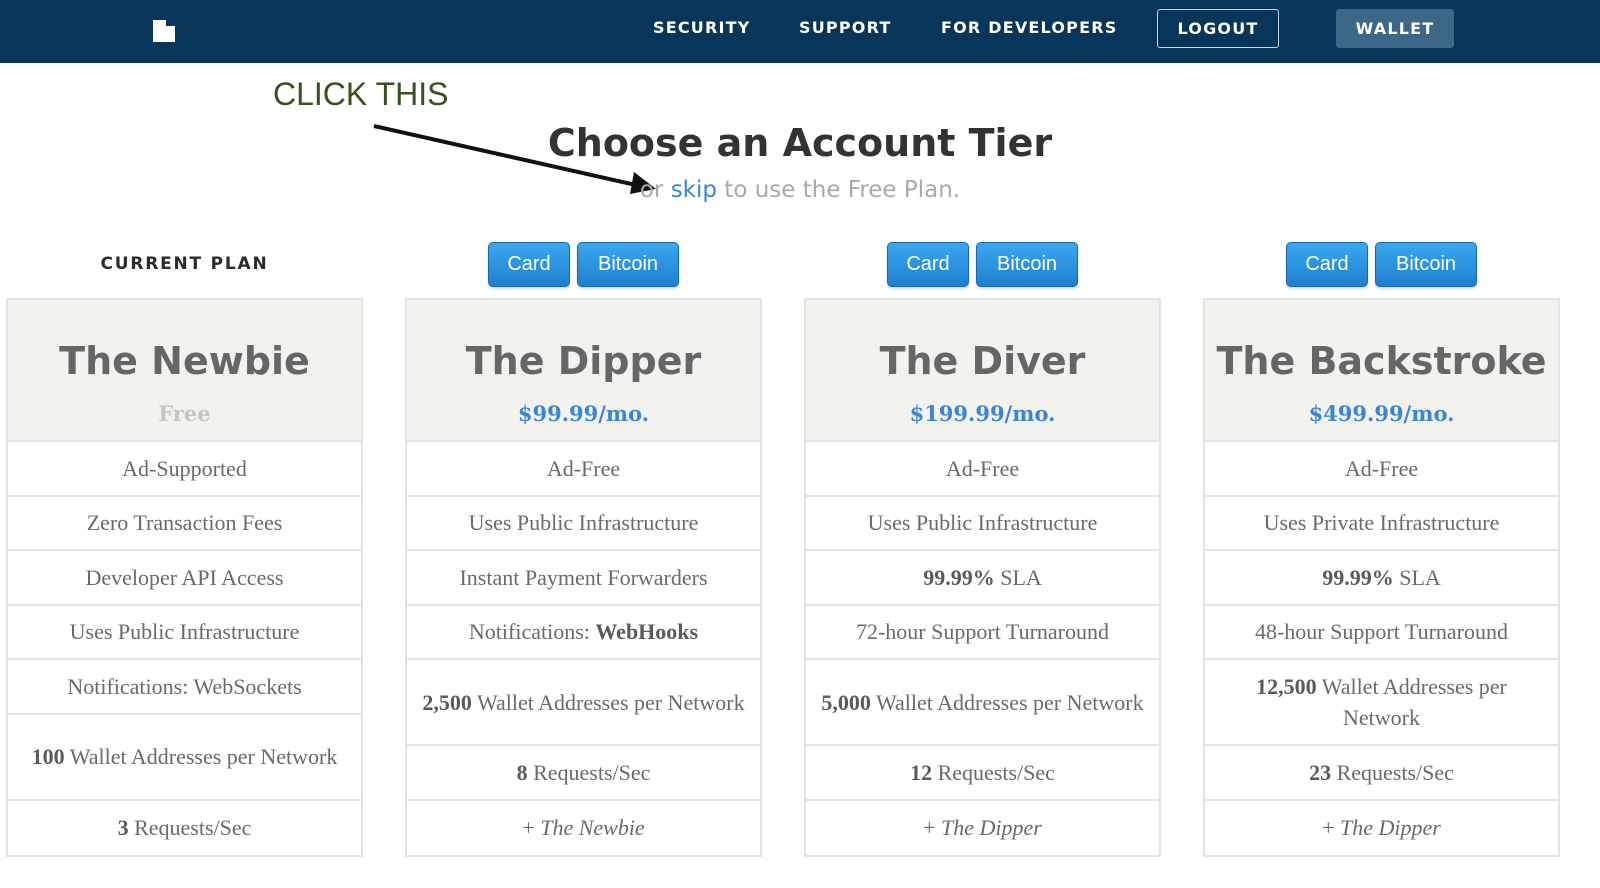  What do you see at coordinates (184, 413) in the screenshot?
I see `tier-price: Free` at bounding box center [184, 413].